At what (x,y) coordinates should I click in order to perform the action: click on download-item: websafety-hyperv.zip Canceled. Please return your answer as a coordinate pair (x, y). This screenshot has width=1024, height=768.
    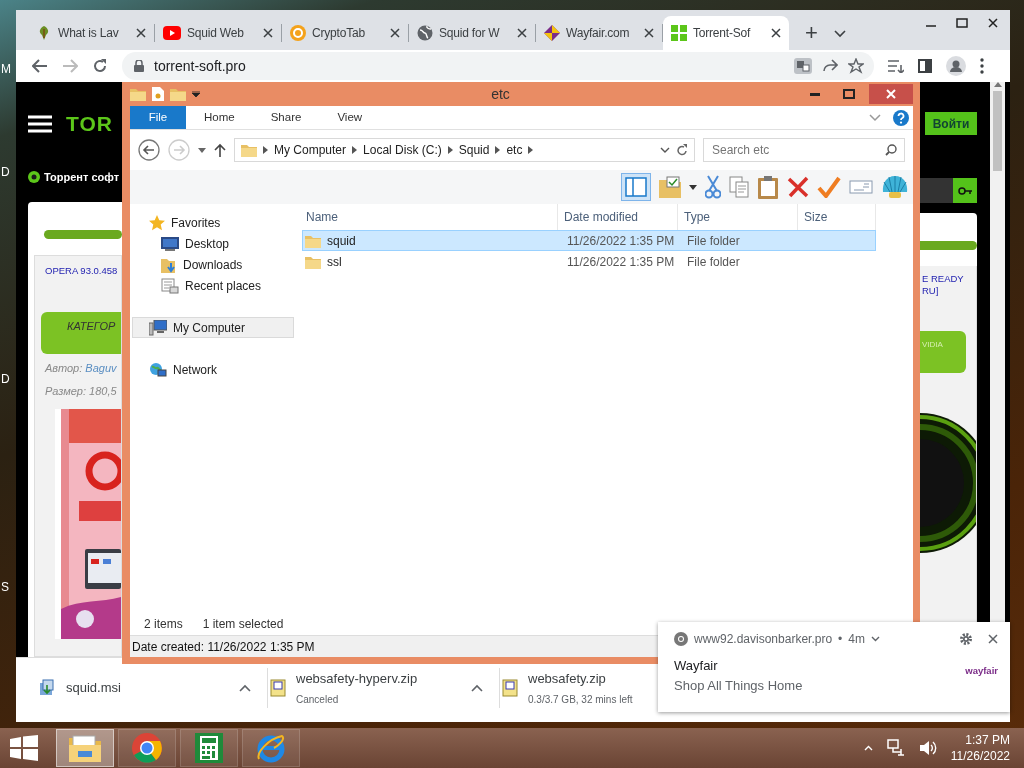
    Looking at the image, I should click on (384, 688).